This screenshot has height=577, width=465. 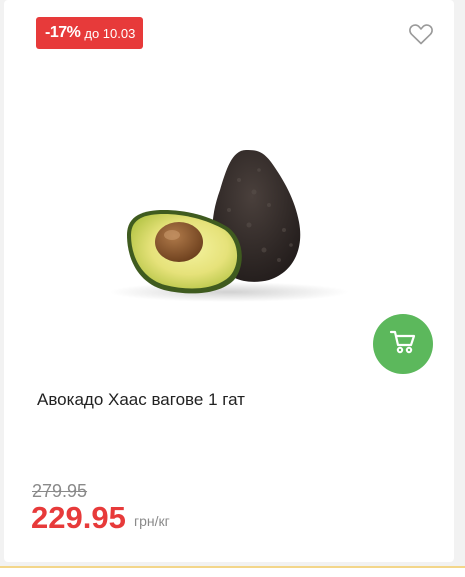 What do you see at coordinates (78, 517) in the screenshot?
I see `current-price: 229.95` at bounding box center [78, 517].